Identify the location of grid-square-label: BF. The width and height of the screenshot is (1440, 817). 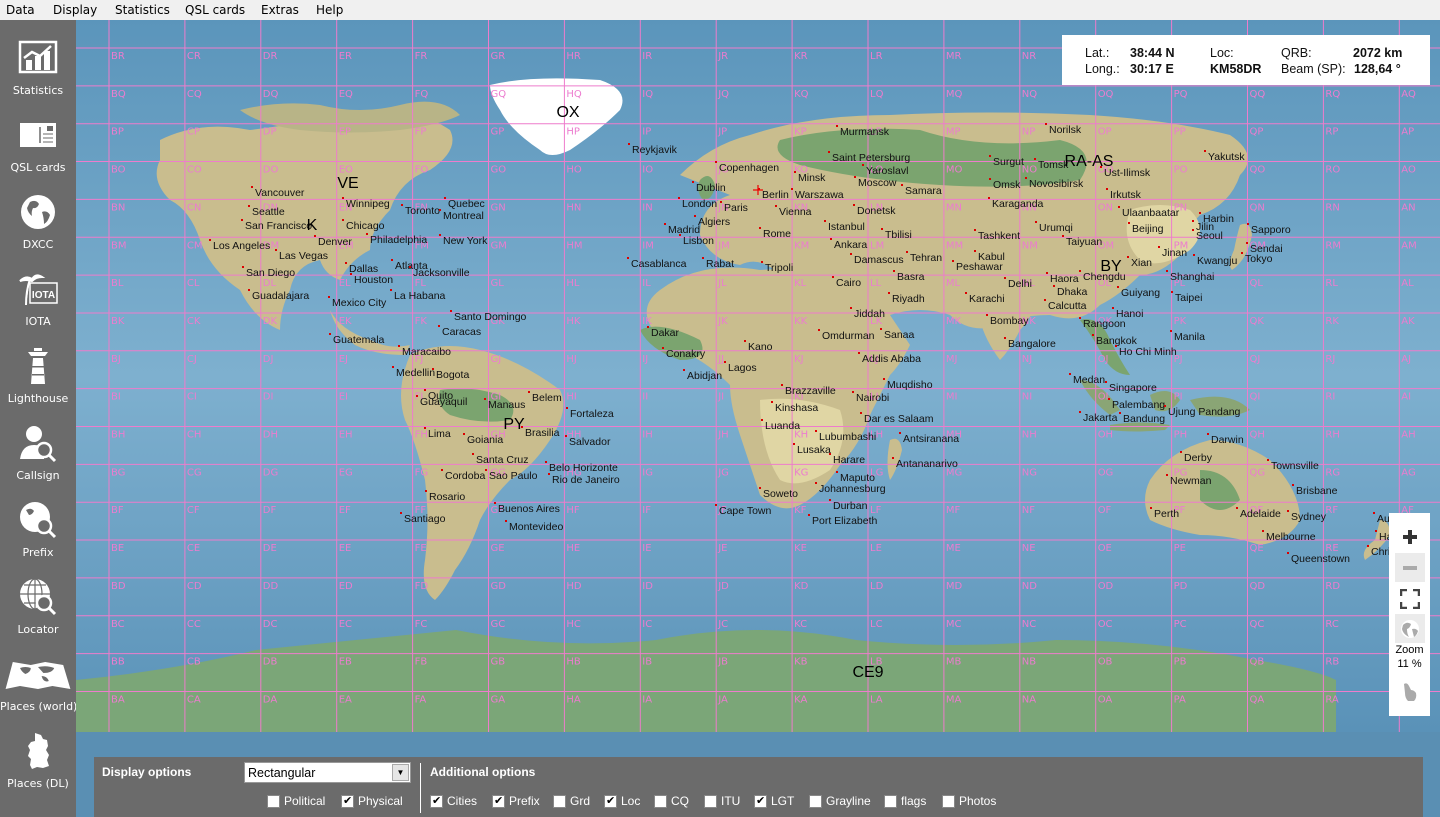
(117, 510).